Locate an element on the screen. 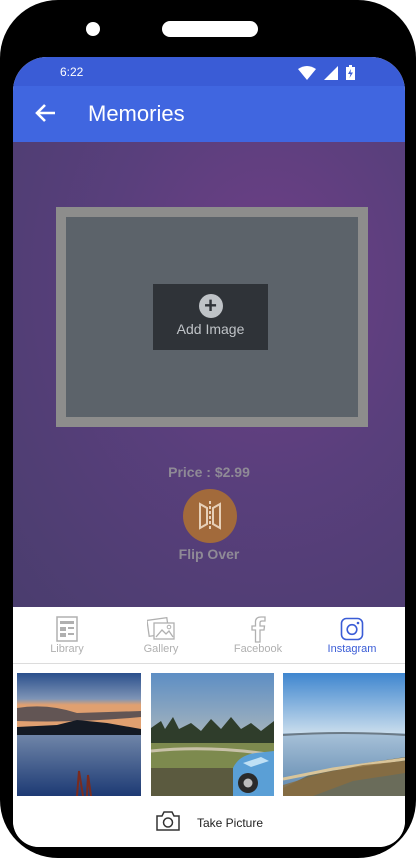 The image size is (418, 860). add-image-button: + Add Image is located at coordinates (210, 317).